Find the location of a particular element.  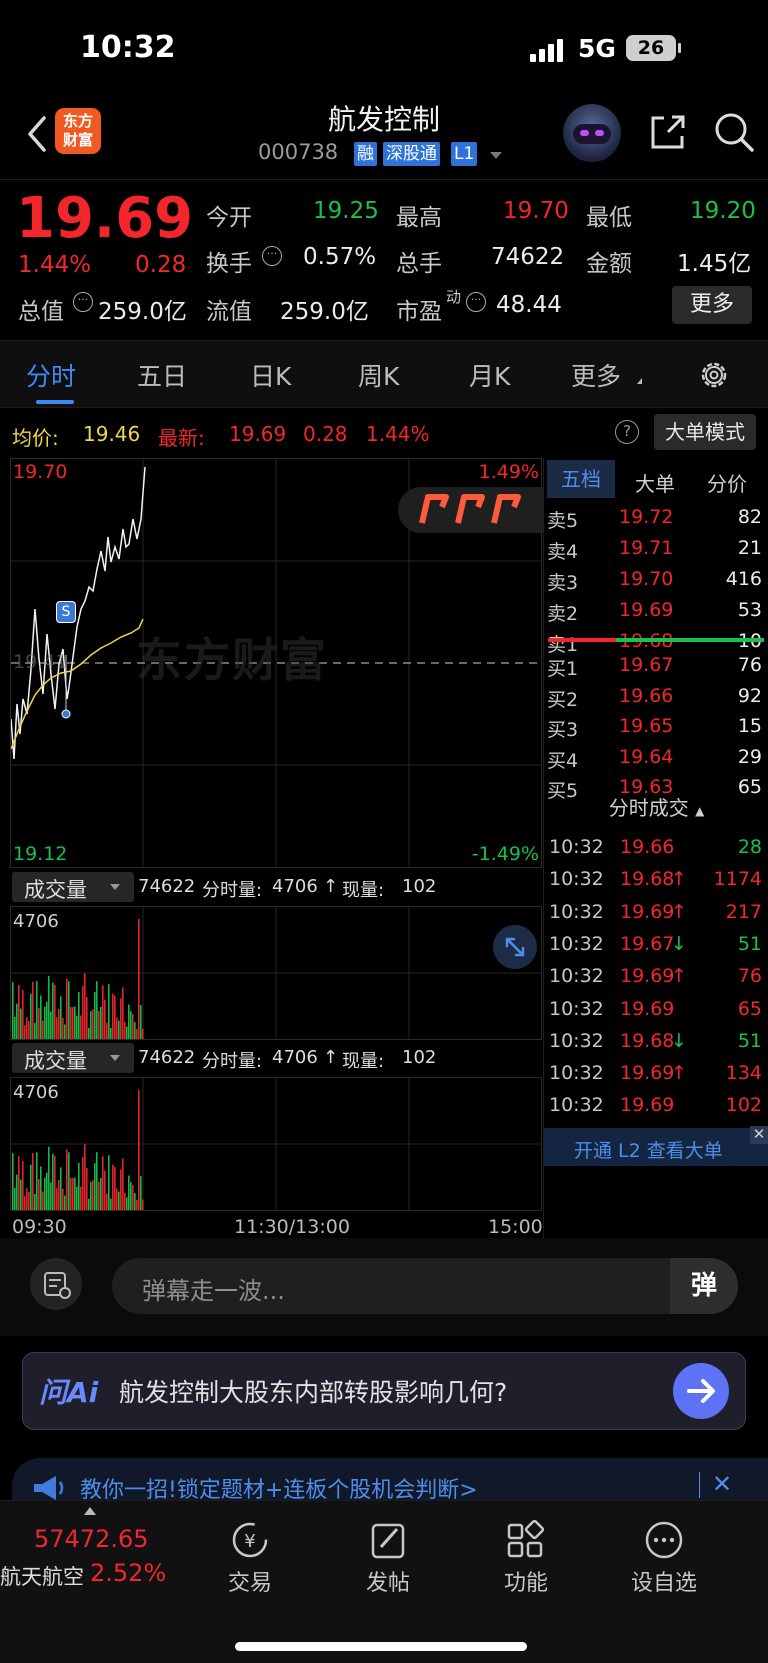

nav-add-watchlist: 设自选 is located at coordinates (664, 1564).